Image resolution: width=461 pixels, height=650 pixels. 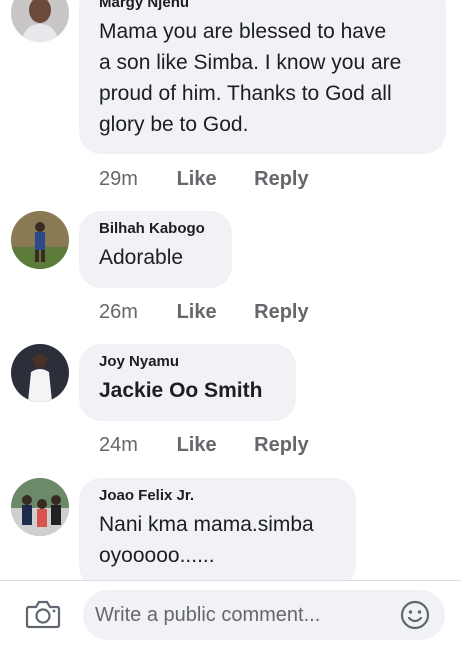 I want to click on comment-author: Margy Njehu, so click(x=262, y=6).